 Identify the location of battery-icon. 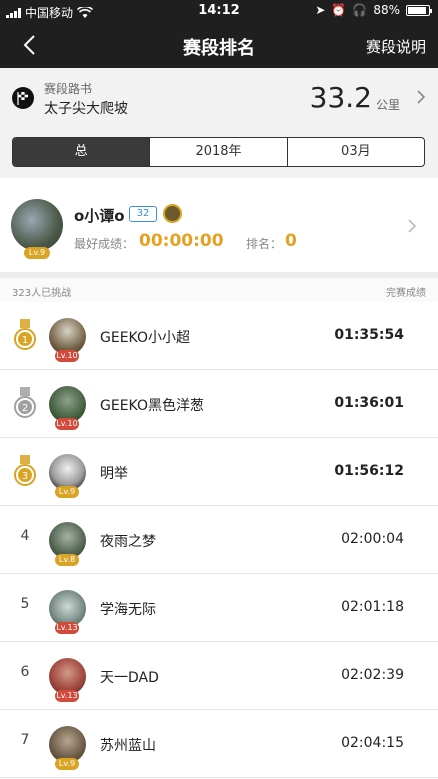
(419, 10).